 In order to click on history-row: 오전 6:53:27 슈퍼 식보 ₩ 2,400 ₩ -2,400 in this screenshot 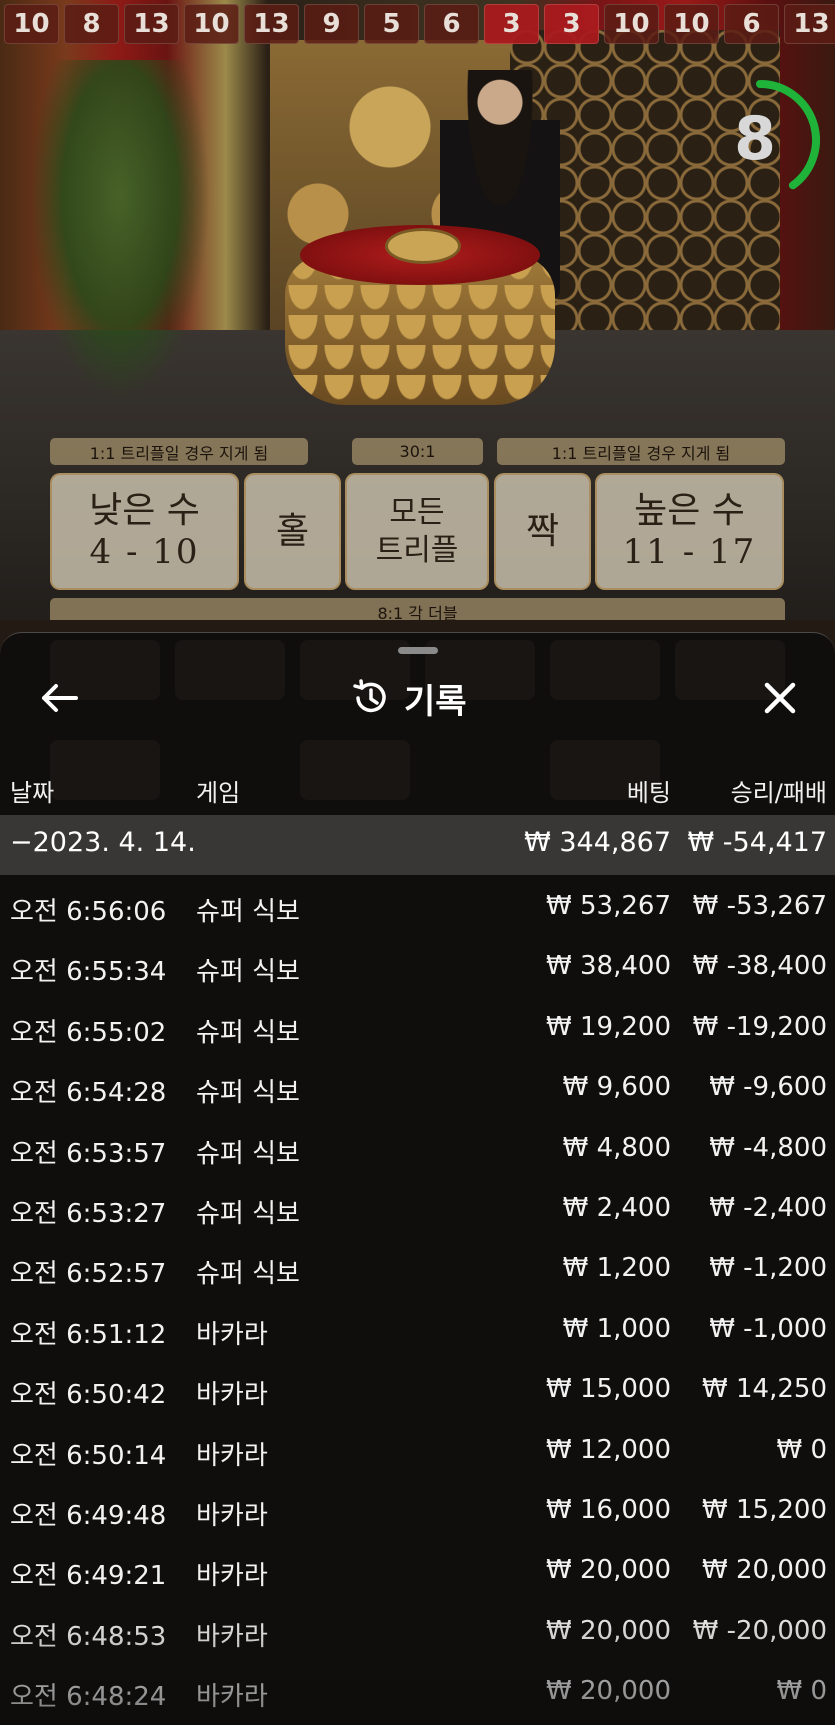, I will do `click(417, 1211)`.